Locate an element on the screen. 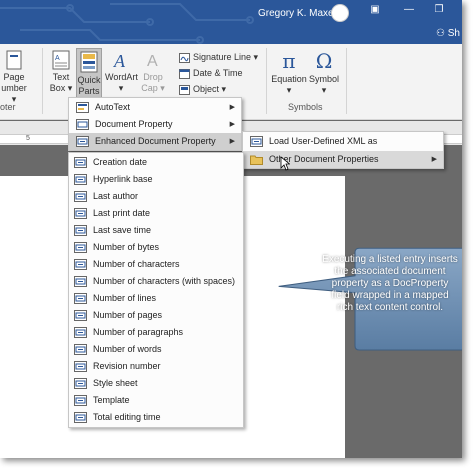  property-list-label: Last save time is located at coordinates (122, 230).